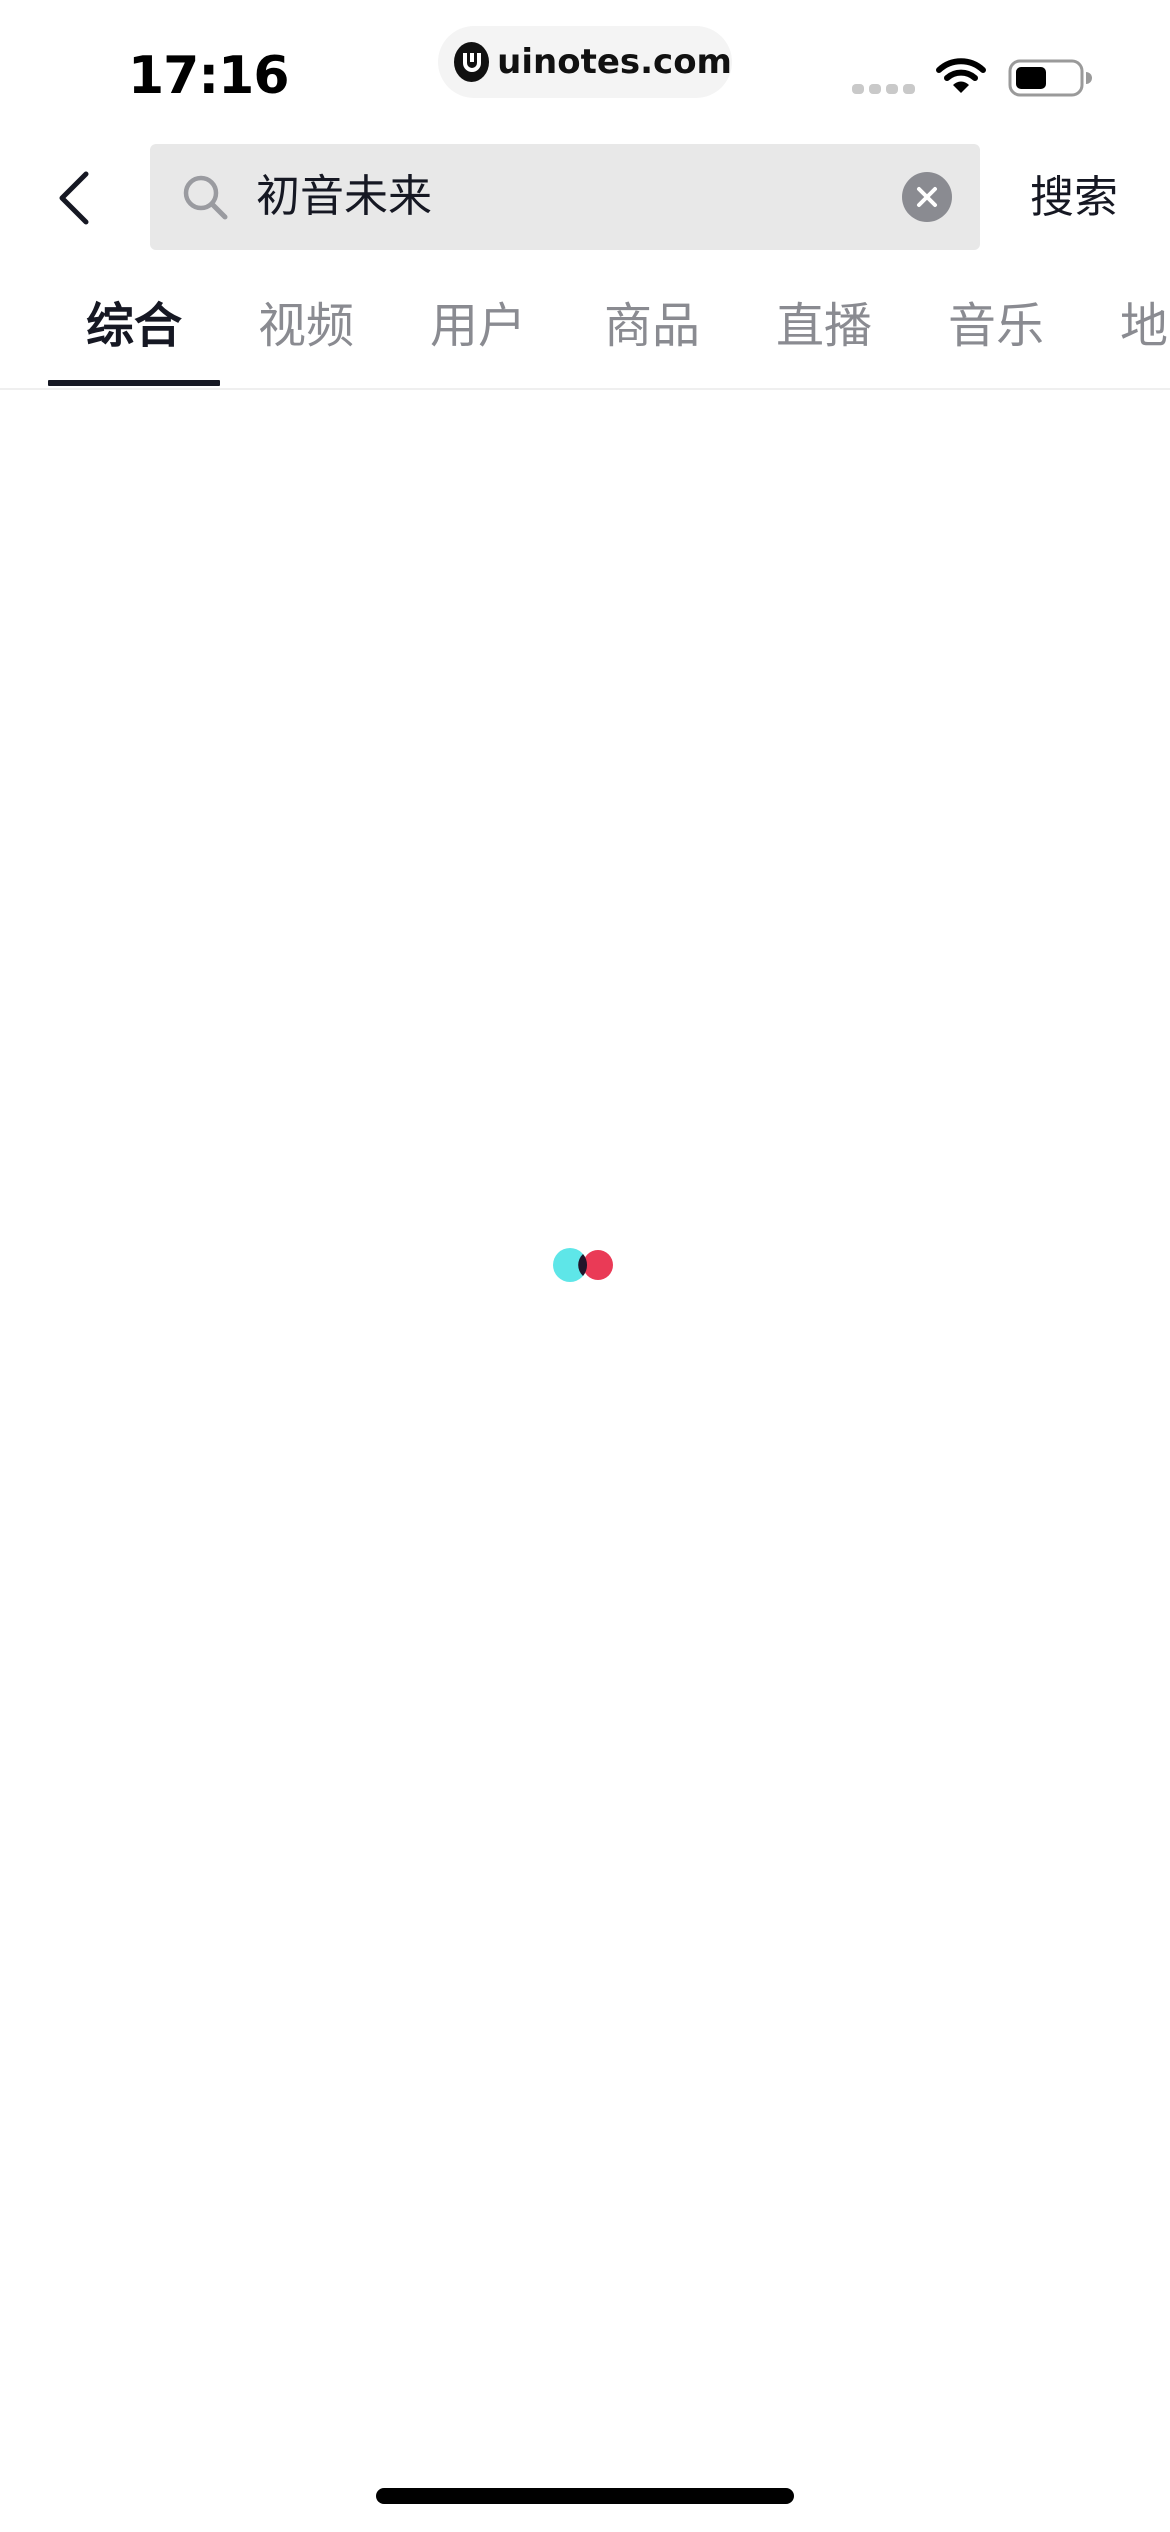  I want to click on back-button, so click(74, 198).